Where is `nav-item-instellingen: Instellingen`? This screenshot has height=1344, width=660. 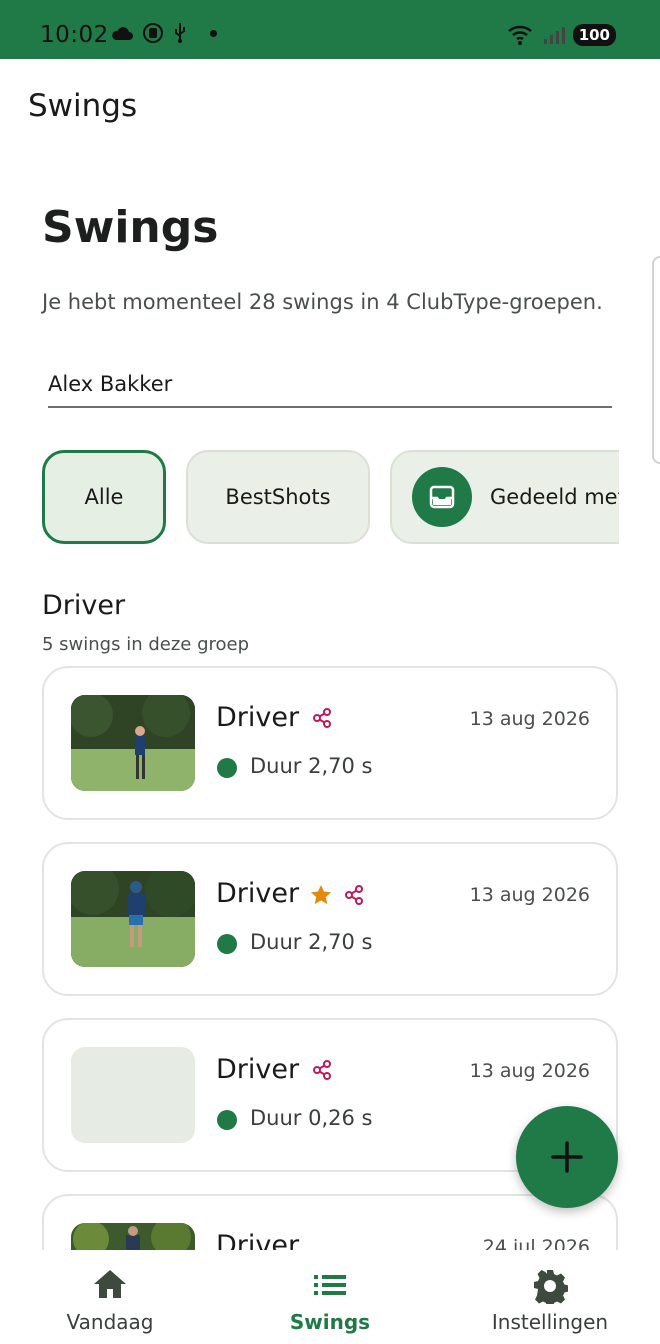 nav-item-instellingen: Instellingen is located at coordinates (550, 1297).